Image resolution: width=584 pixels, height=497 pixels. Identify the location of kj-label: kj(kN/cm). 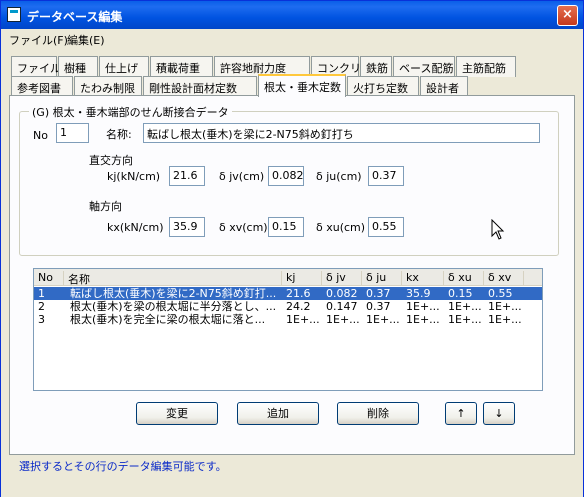
(134, 176).